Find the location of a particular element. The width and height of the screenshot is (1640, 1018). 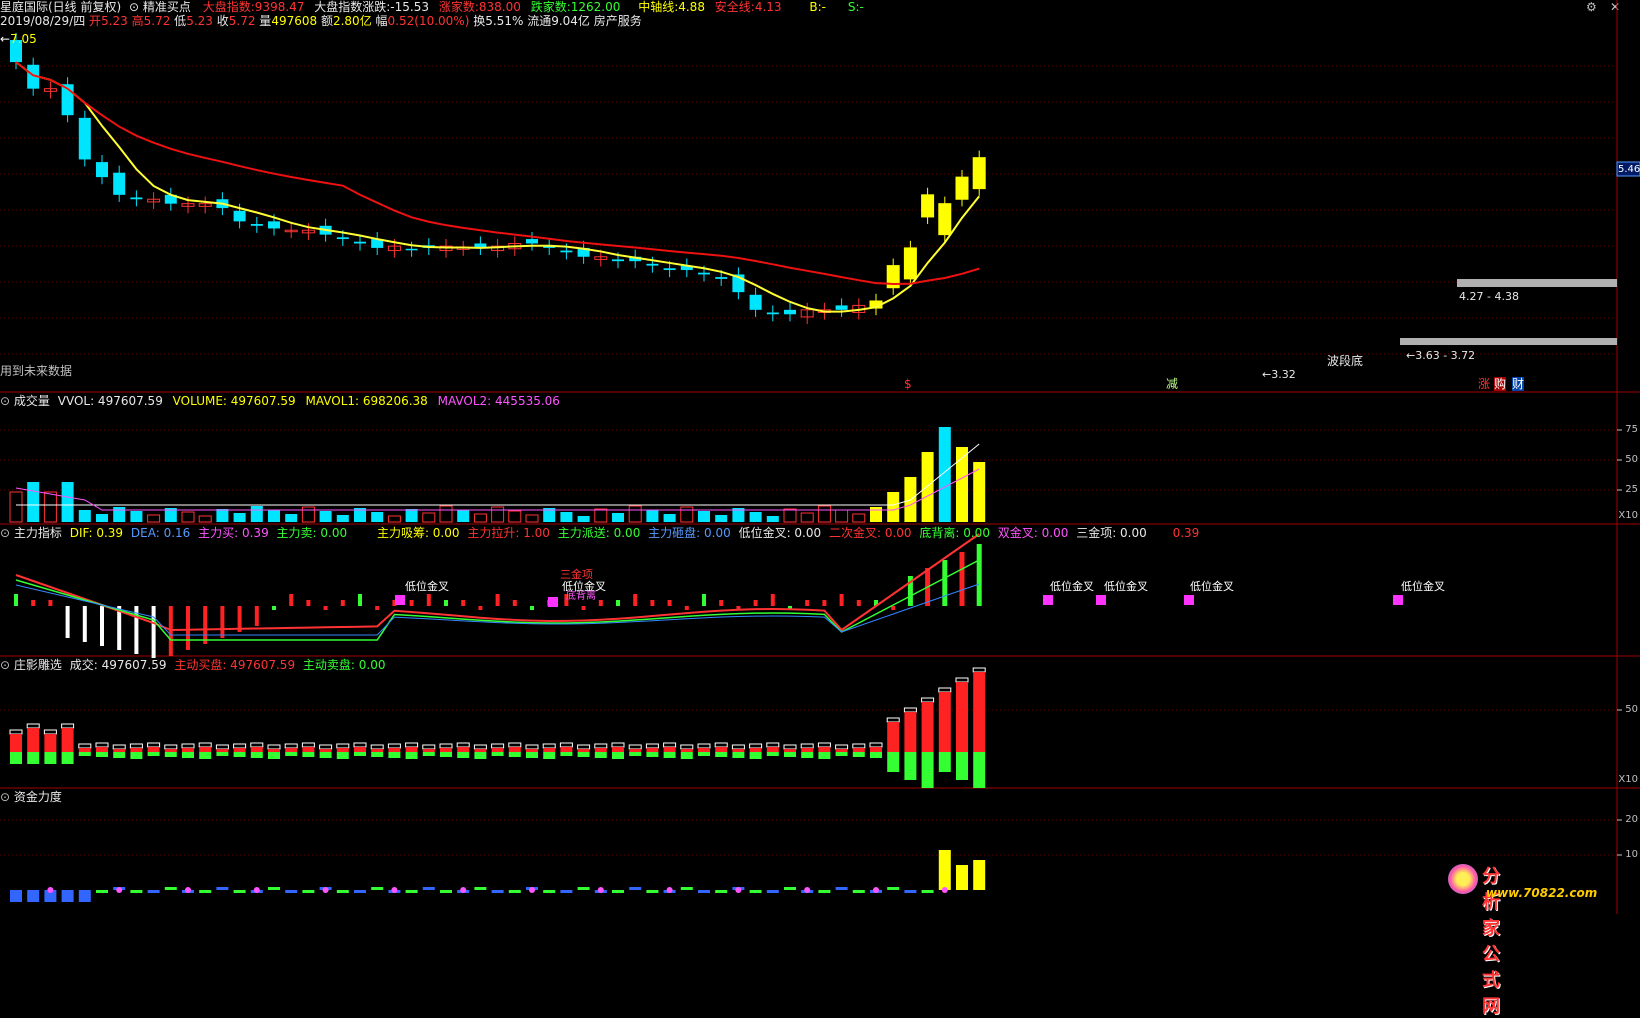

dif-line is located at coordinates (497, 582).